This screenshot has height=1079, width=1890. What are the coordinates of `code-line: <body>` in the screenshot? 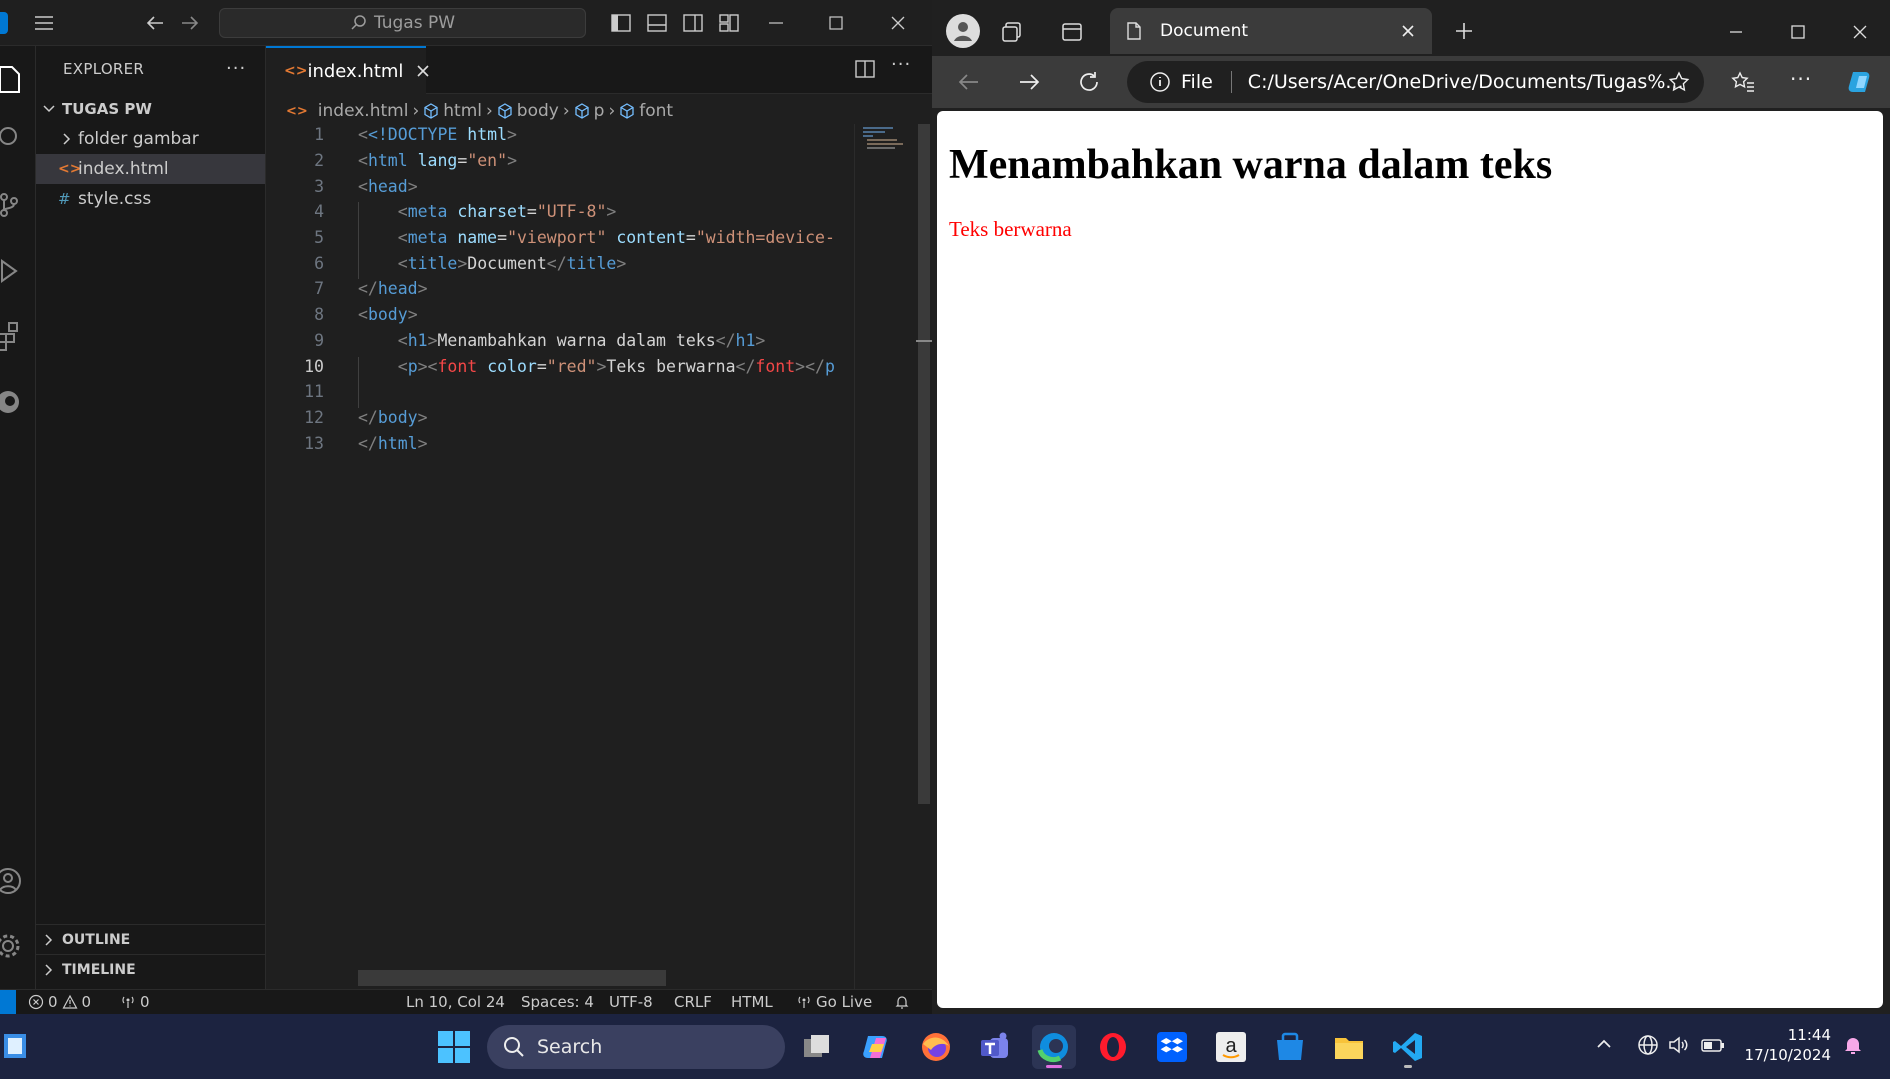 It's located at (388, 314).